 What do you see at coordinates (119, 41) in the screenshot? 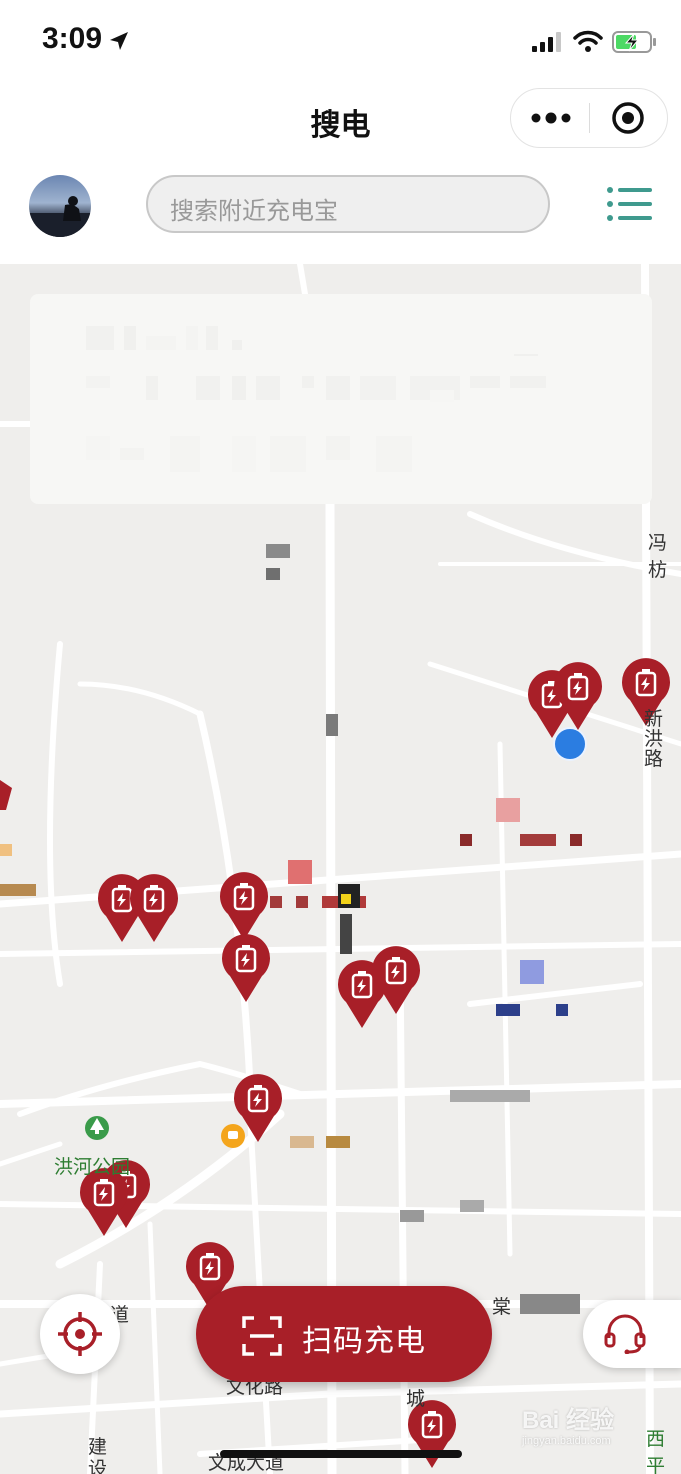
I see `location-arrow-icon` at bounding box center [119, 41].